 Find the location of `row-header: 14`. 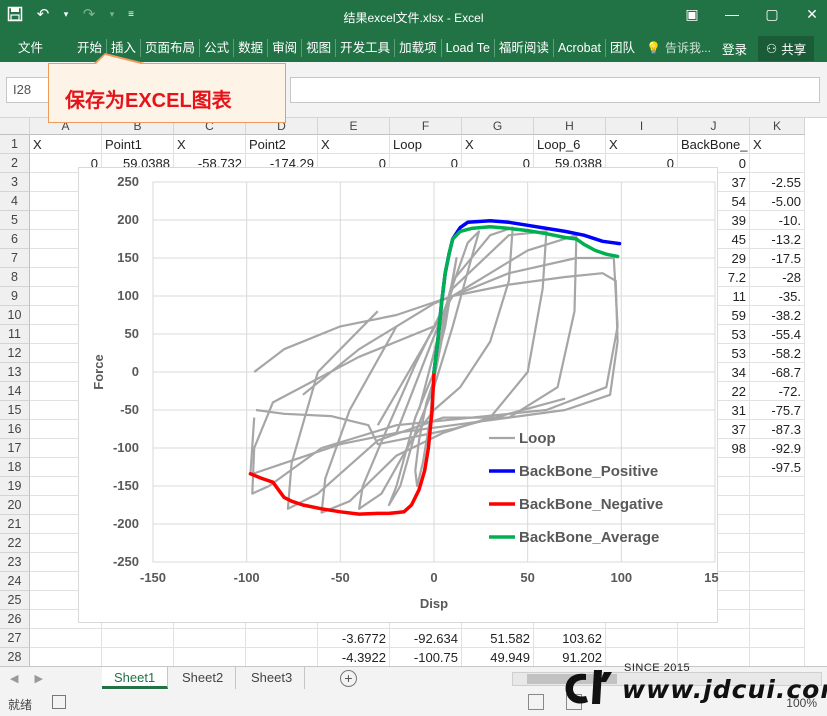

row-header: 14 is located at coordinates (15, 391).